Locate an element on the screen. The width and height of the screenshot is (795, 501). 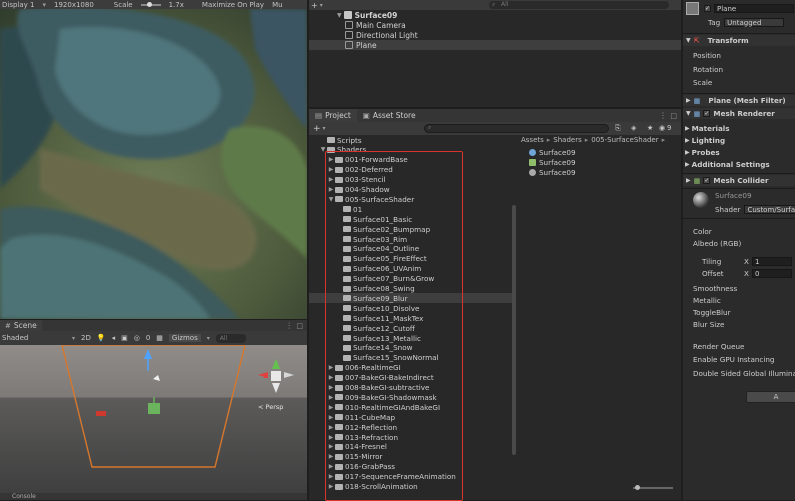
scale-row: Scale is located at coordinates (739, 82).